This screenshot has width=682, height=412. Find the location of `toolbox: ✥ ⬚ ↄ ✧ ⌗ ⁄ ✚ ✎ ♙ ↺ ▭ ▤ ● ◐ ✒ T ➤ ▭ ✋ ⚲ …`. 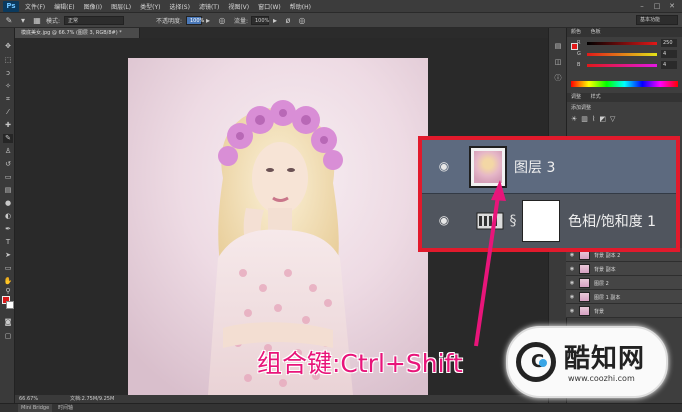

toolbox: ✥ ⬚ ↄ ✧ ⌗ ⁄ ✚ ✎ ♙ ↺ ▭ ▤ ● ◐ ✒ T ➤ ▭ ✋ ⚲ … is located at coordinates (7, 215).